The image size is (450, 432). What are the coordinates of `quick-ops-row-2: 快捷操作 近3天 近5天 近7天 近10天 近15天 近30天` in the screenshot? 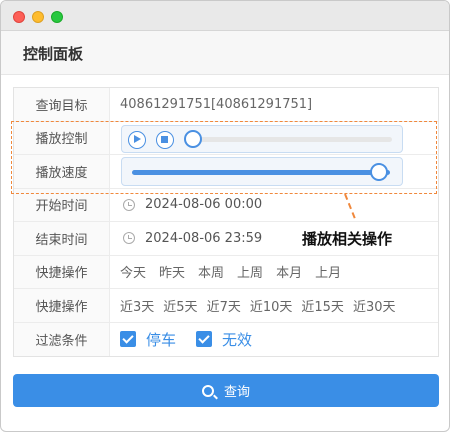 It's located at (226, 306).